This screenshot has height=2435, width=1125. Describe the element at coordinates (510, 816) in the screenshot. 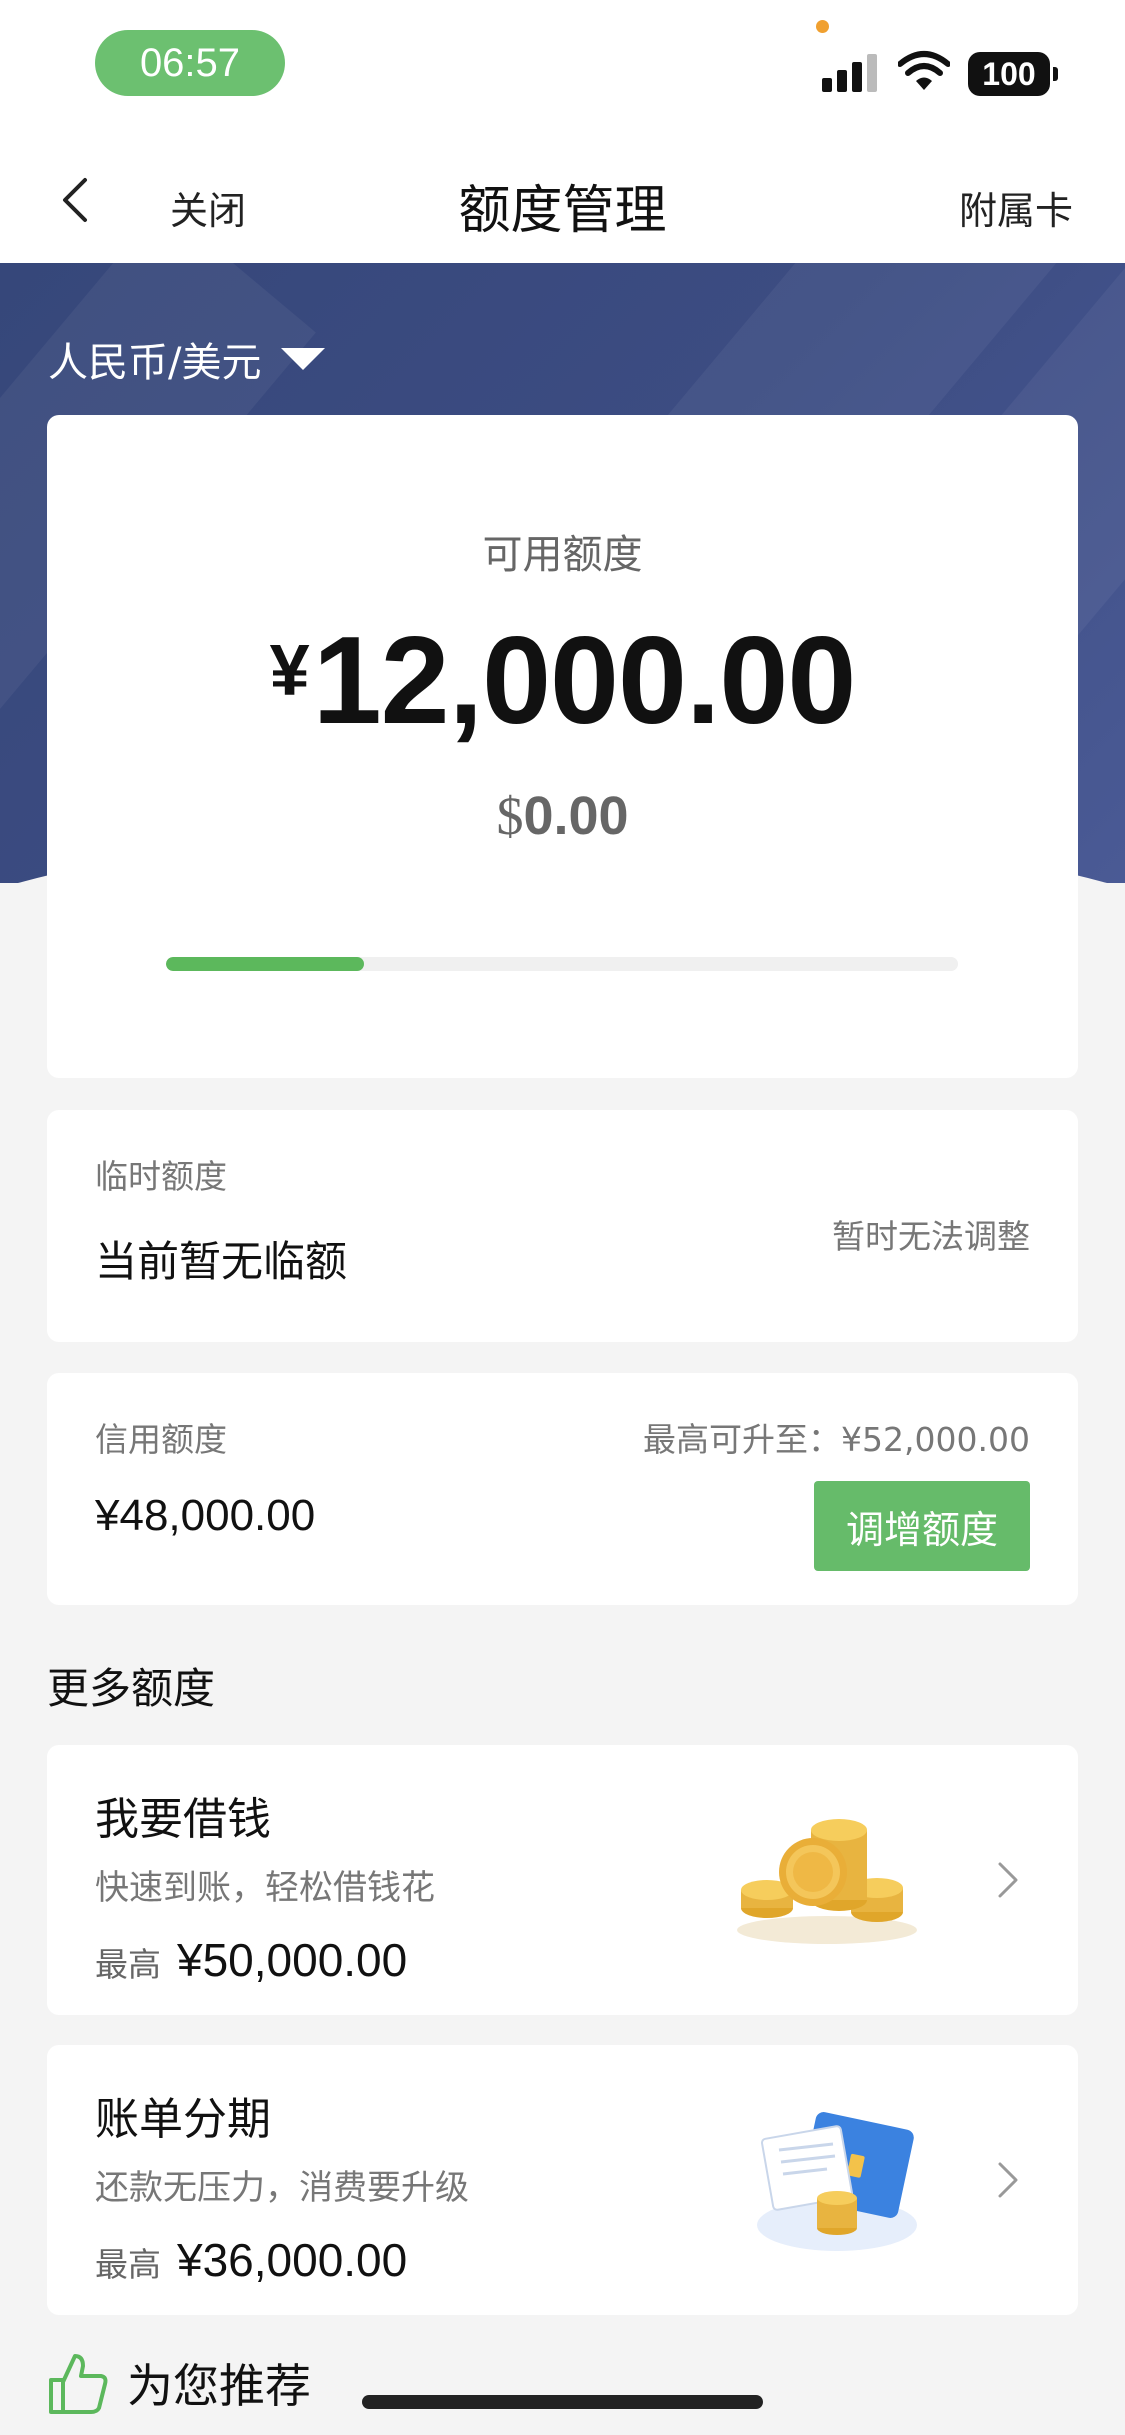

I see `usd-symbol: $` at that location.